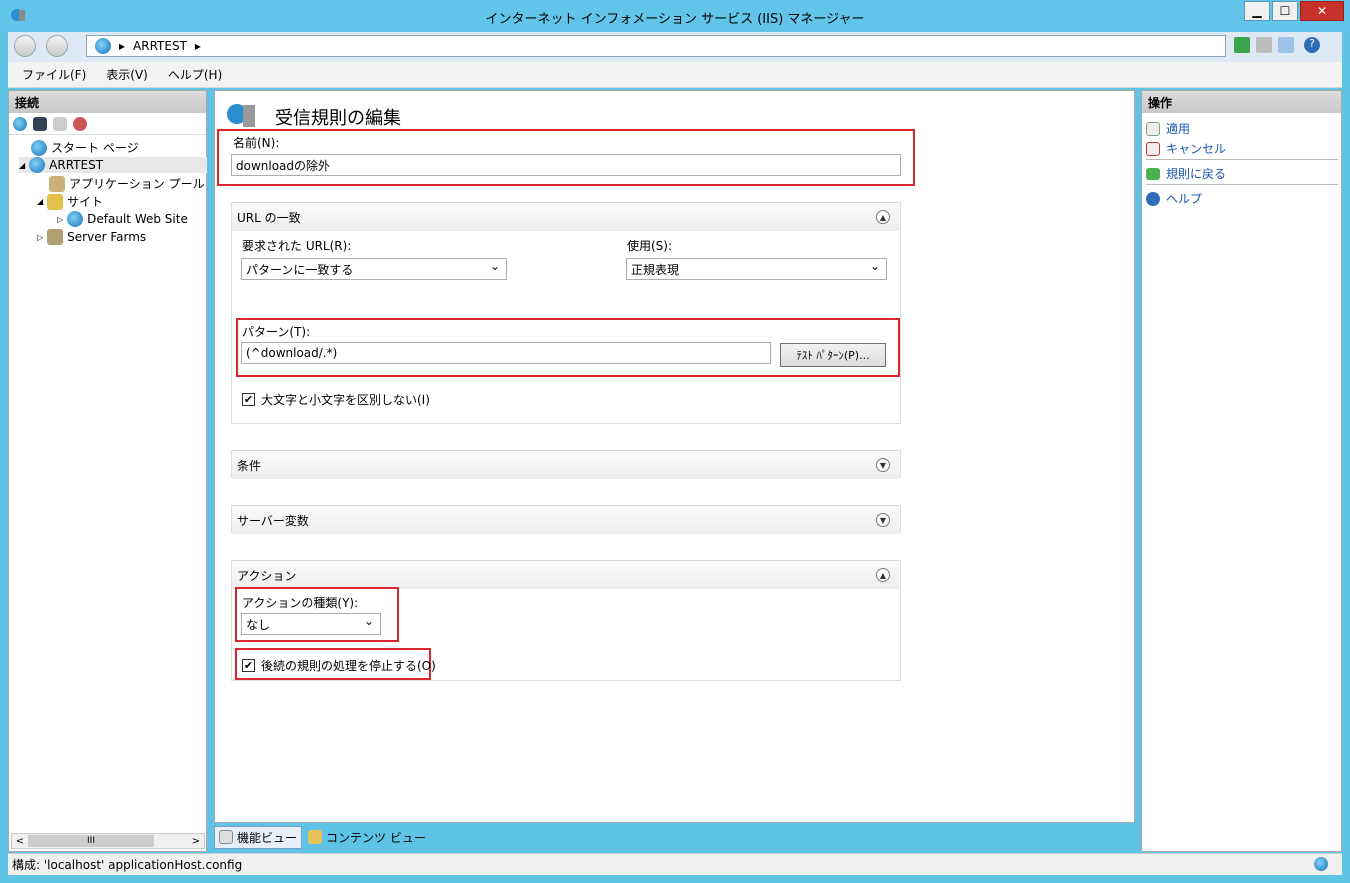 The height and width of the screenshot is (883, 1350). Describe the element at coordinates (656, 46) in the screenshot. I see `address-bar: ▸ ARRTEST ▸` at that location.